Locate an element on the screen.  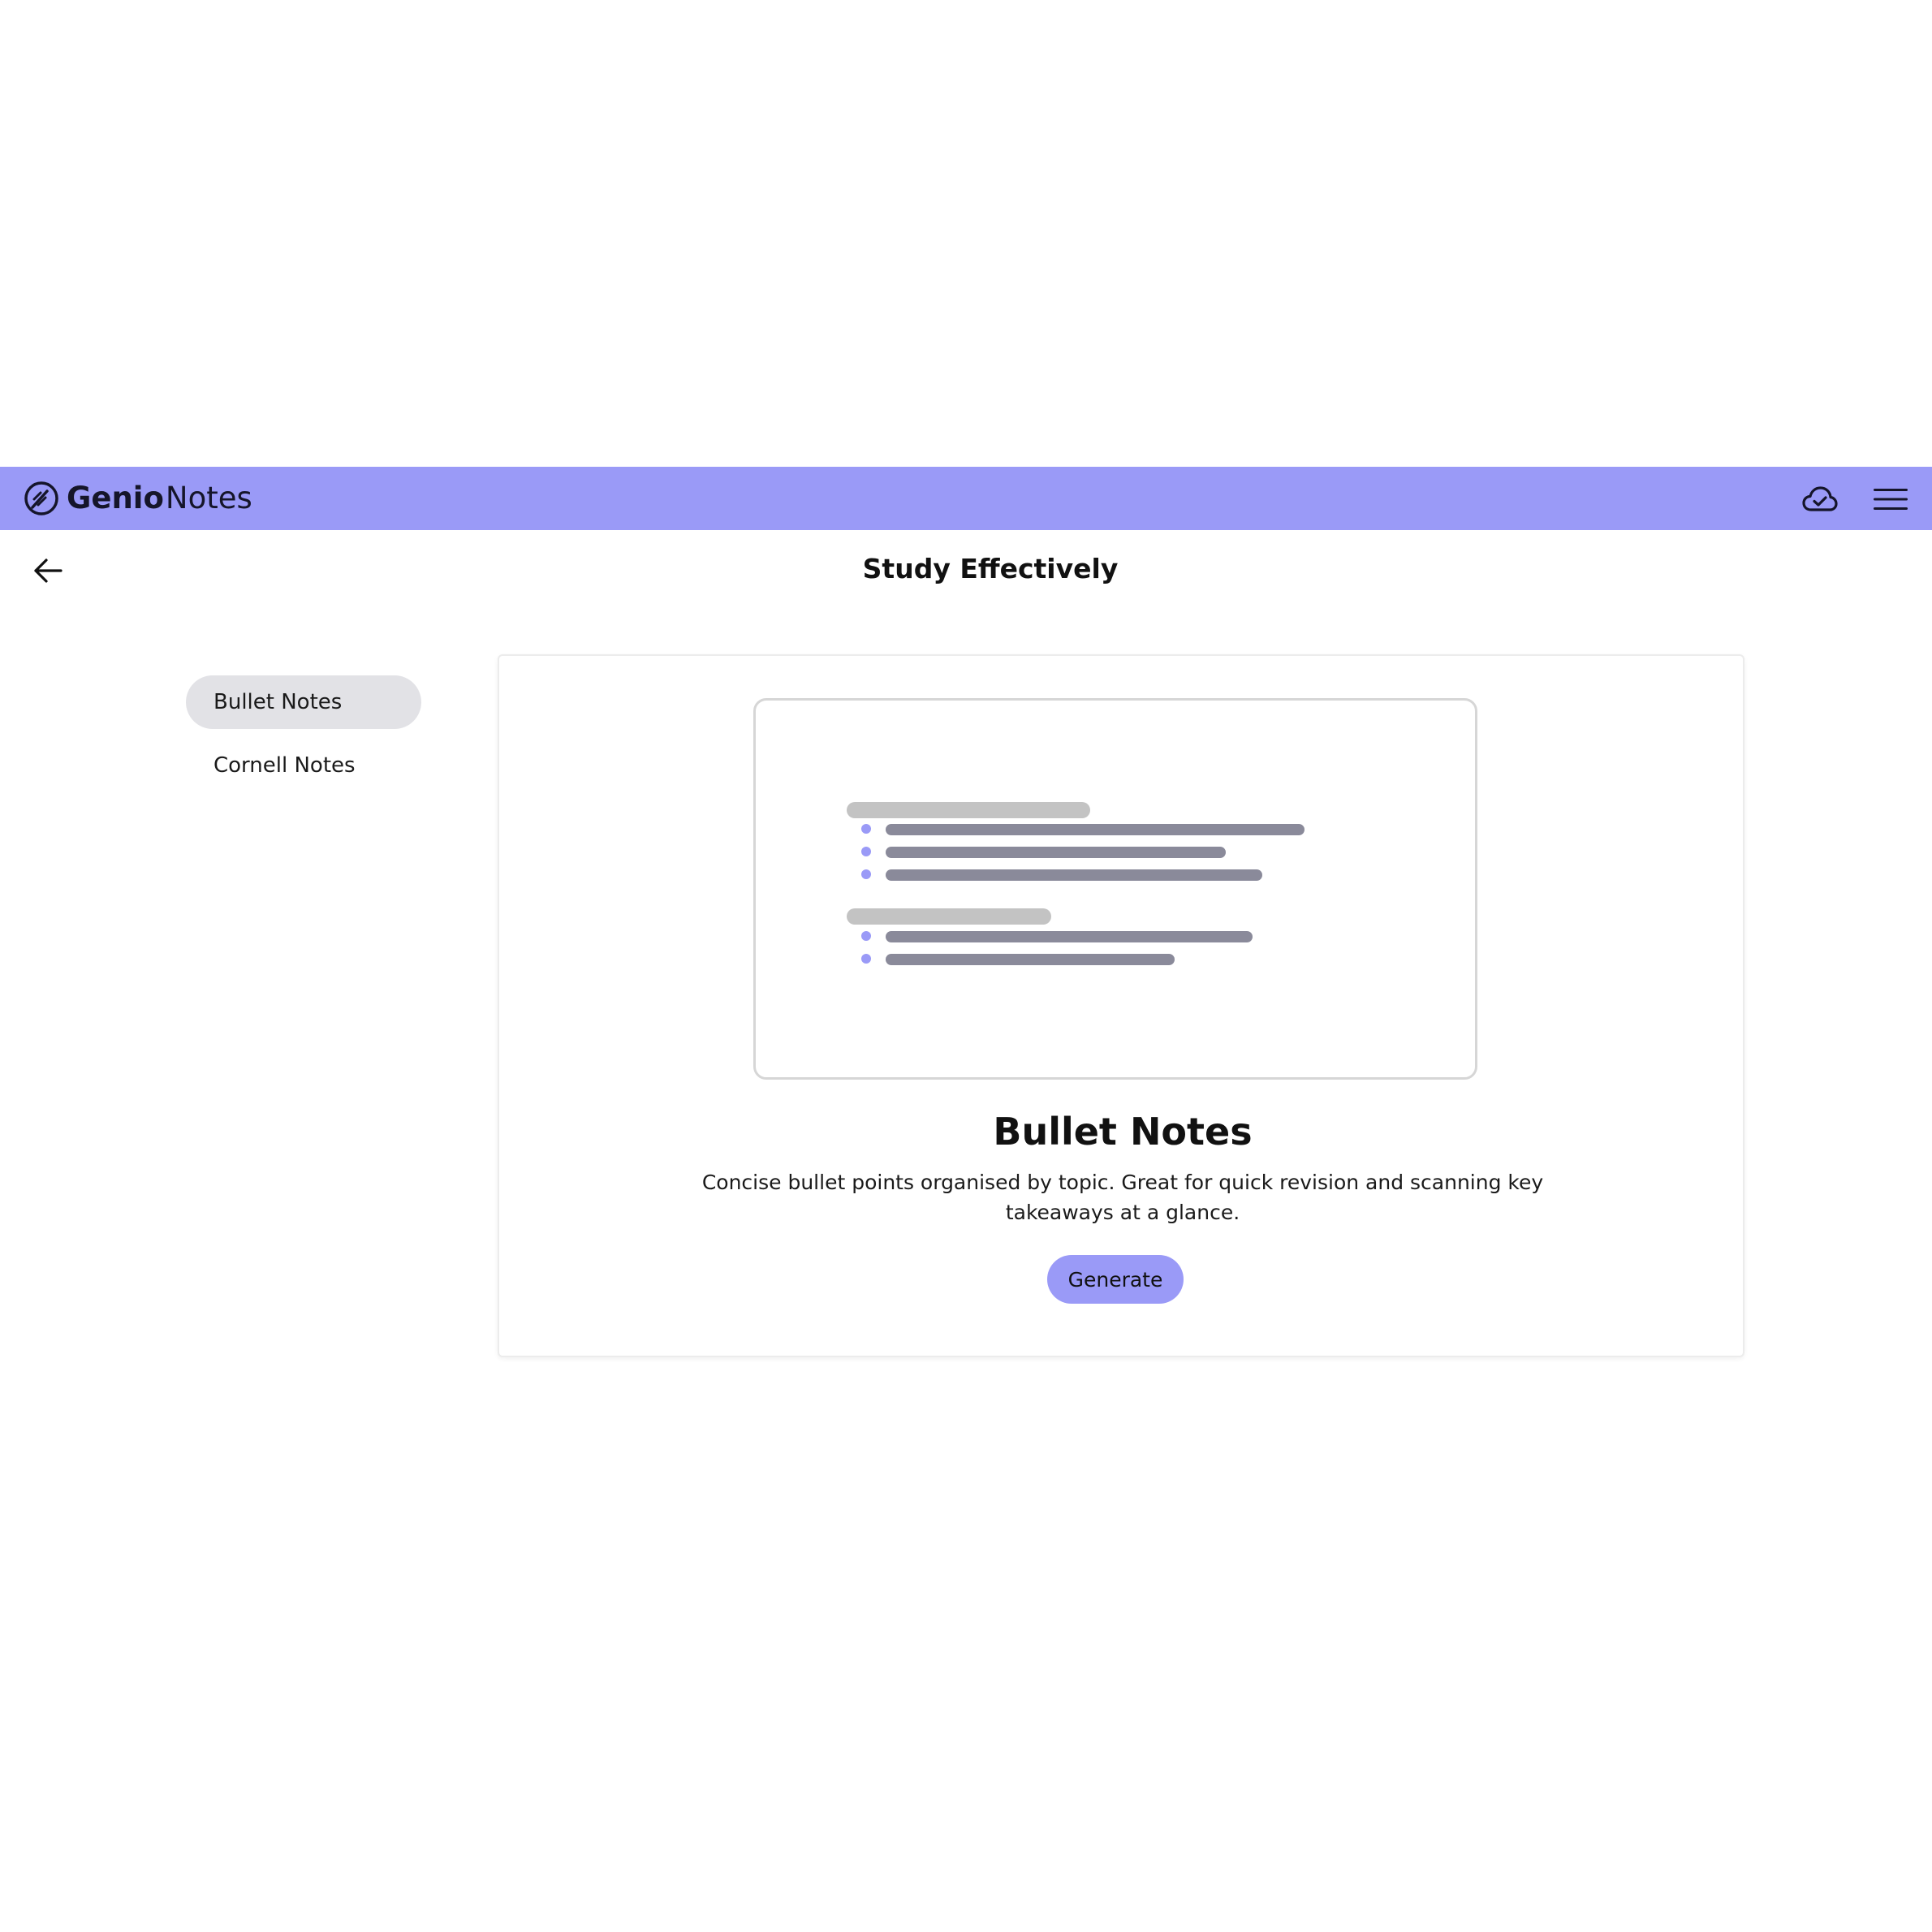
back-button is located at coordinates (48, 570).